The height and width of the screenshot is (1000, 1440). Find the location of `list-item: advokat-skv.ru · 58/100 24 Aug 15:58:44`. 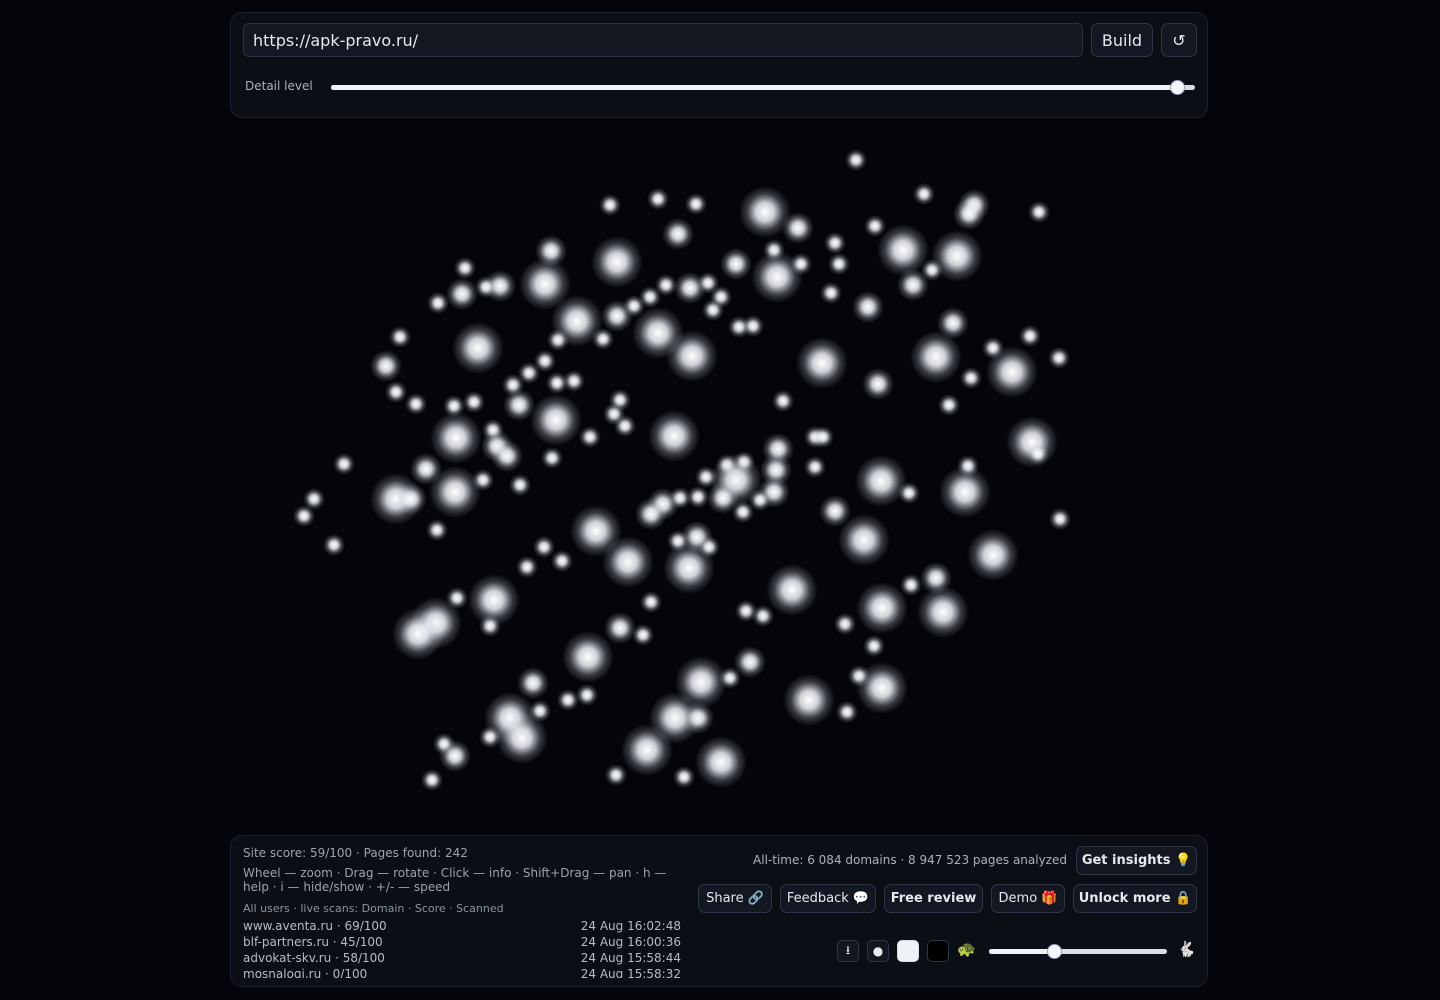

list-item: advokat-skv.ru · 58/100 24 Aug 15:58:44 is located at coordinates (462, 958).